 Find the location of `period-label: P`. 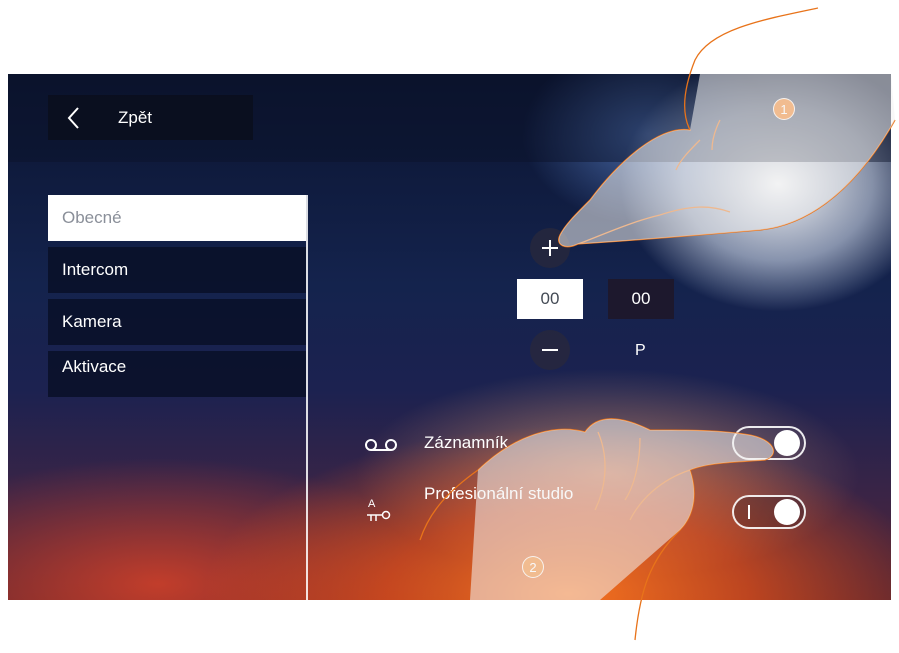

period-label: P is located at coordinates (640, 350).